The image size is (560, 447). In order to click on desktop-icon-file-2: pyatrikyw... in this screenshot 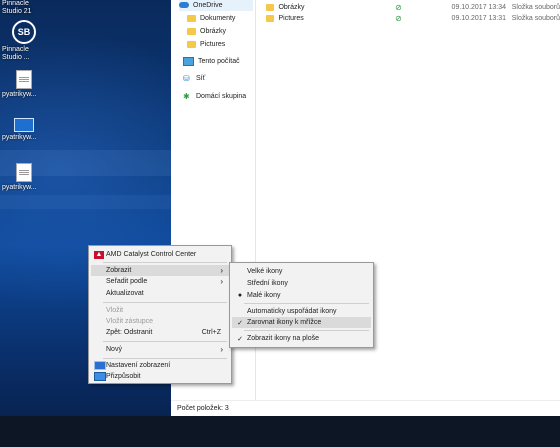, I will do `click(24, 130)`.